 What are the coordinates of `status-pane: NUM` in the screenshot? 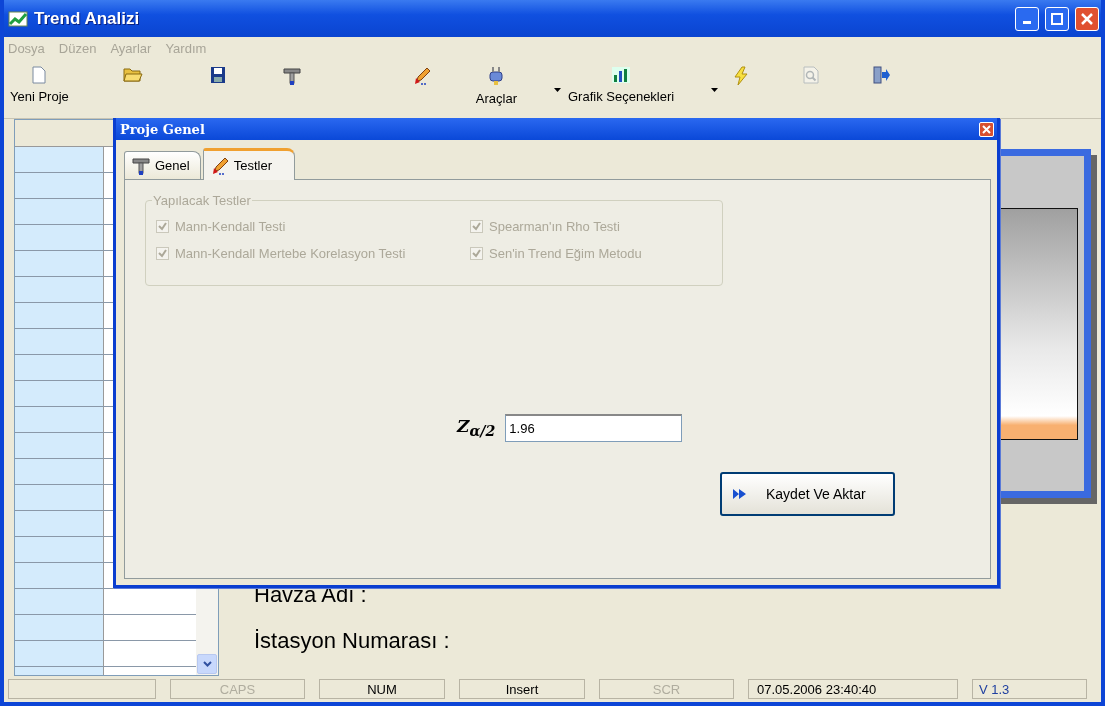 It's located at (382, 689).